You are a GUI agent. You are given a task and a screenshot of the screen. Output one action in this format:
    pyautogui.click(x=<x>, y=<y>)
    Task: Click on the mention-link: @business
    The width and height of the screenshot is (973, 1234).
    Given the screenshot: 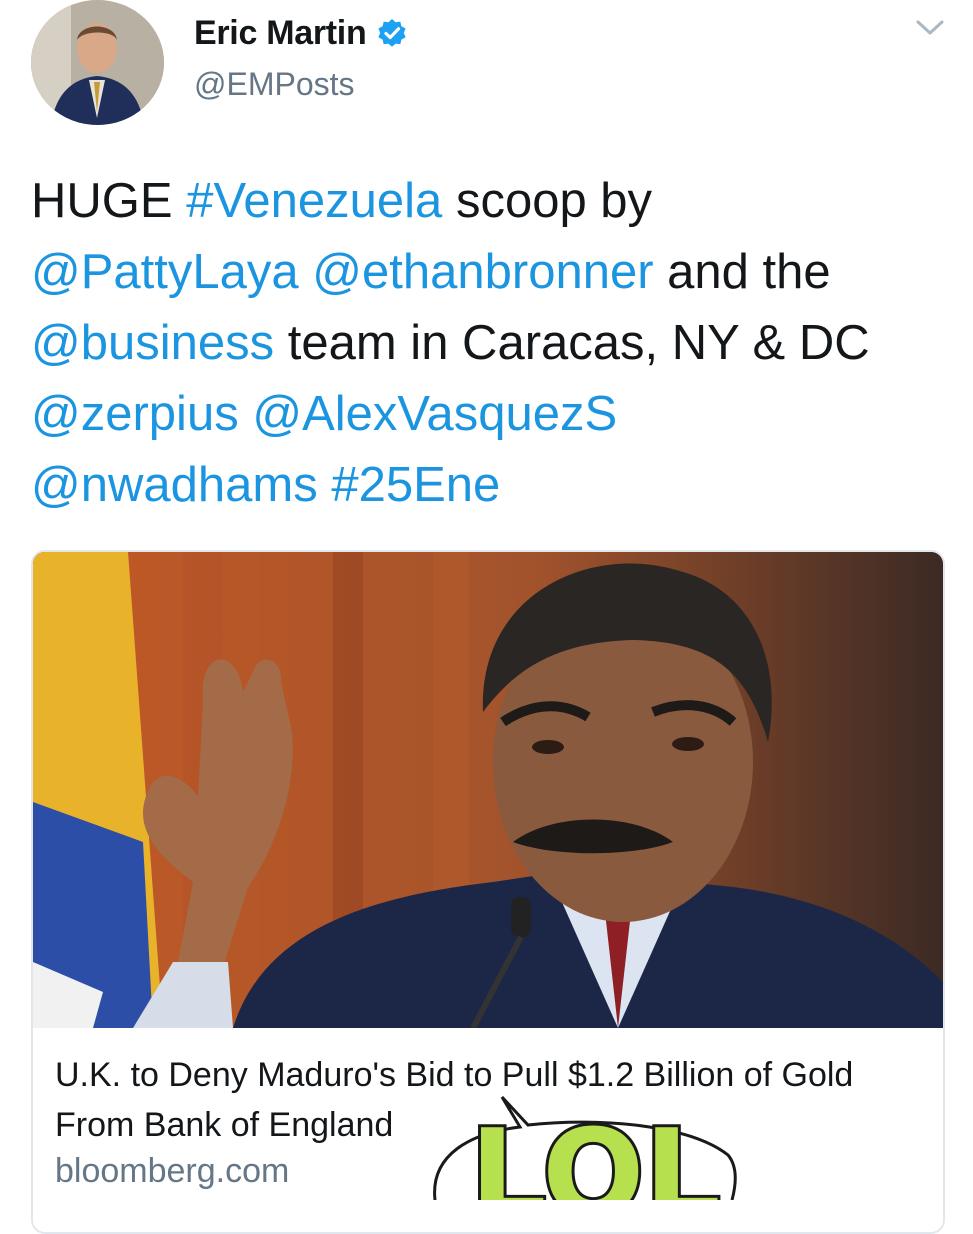 What is the action you would take?
    pyautogui.click(x=152, y=343)
    